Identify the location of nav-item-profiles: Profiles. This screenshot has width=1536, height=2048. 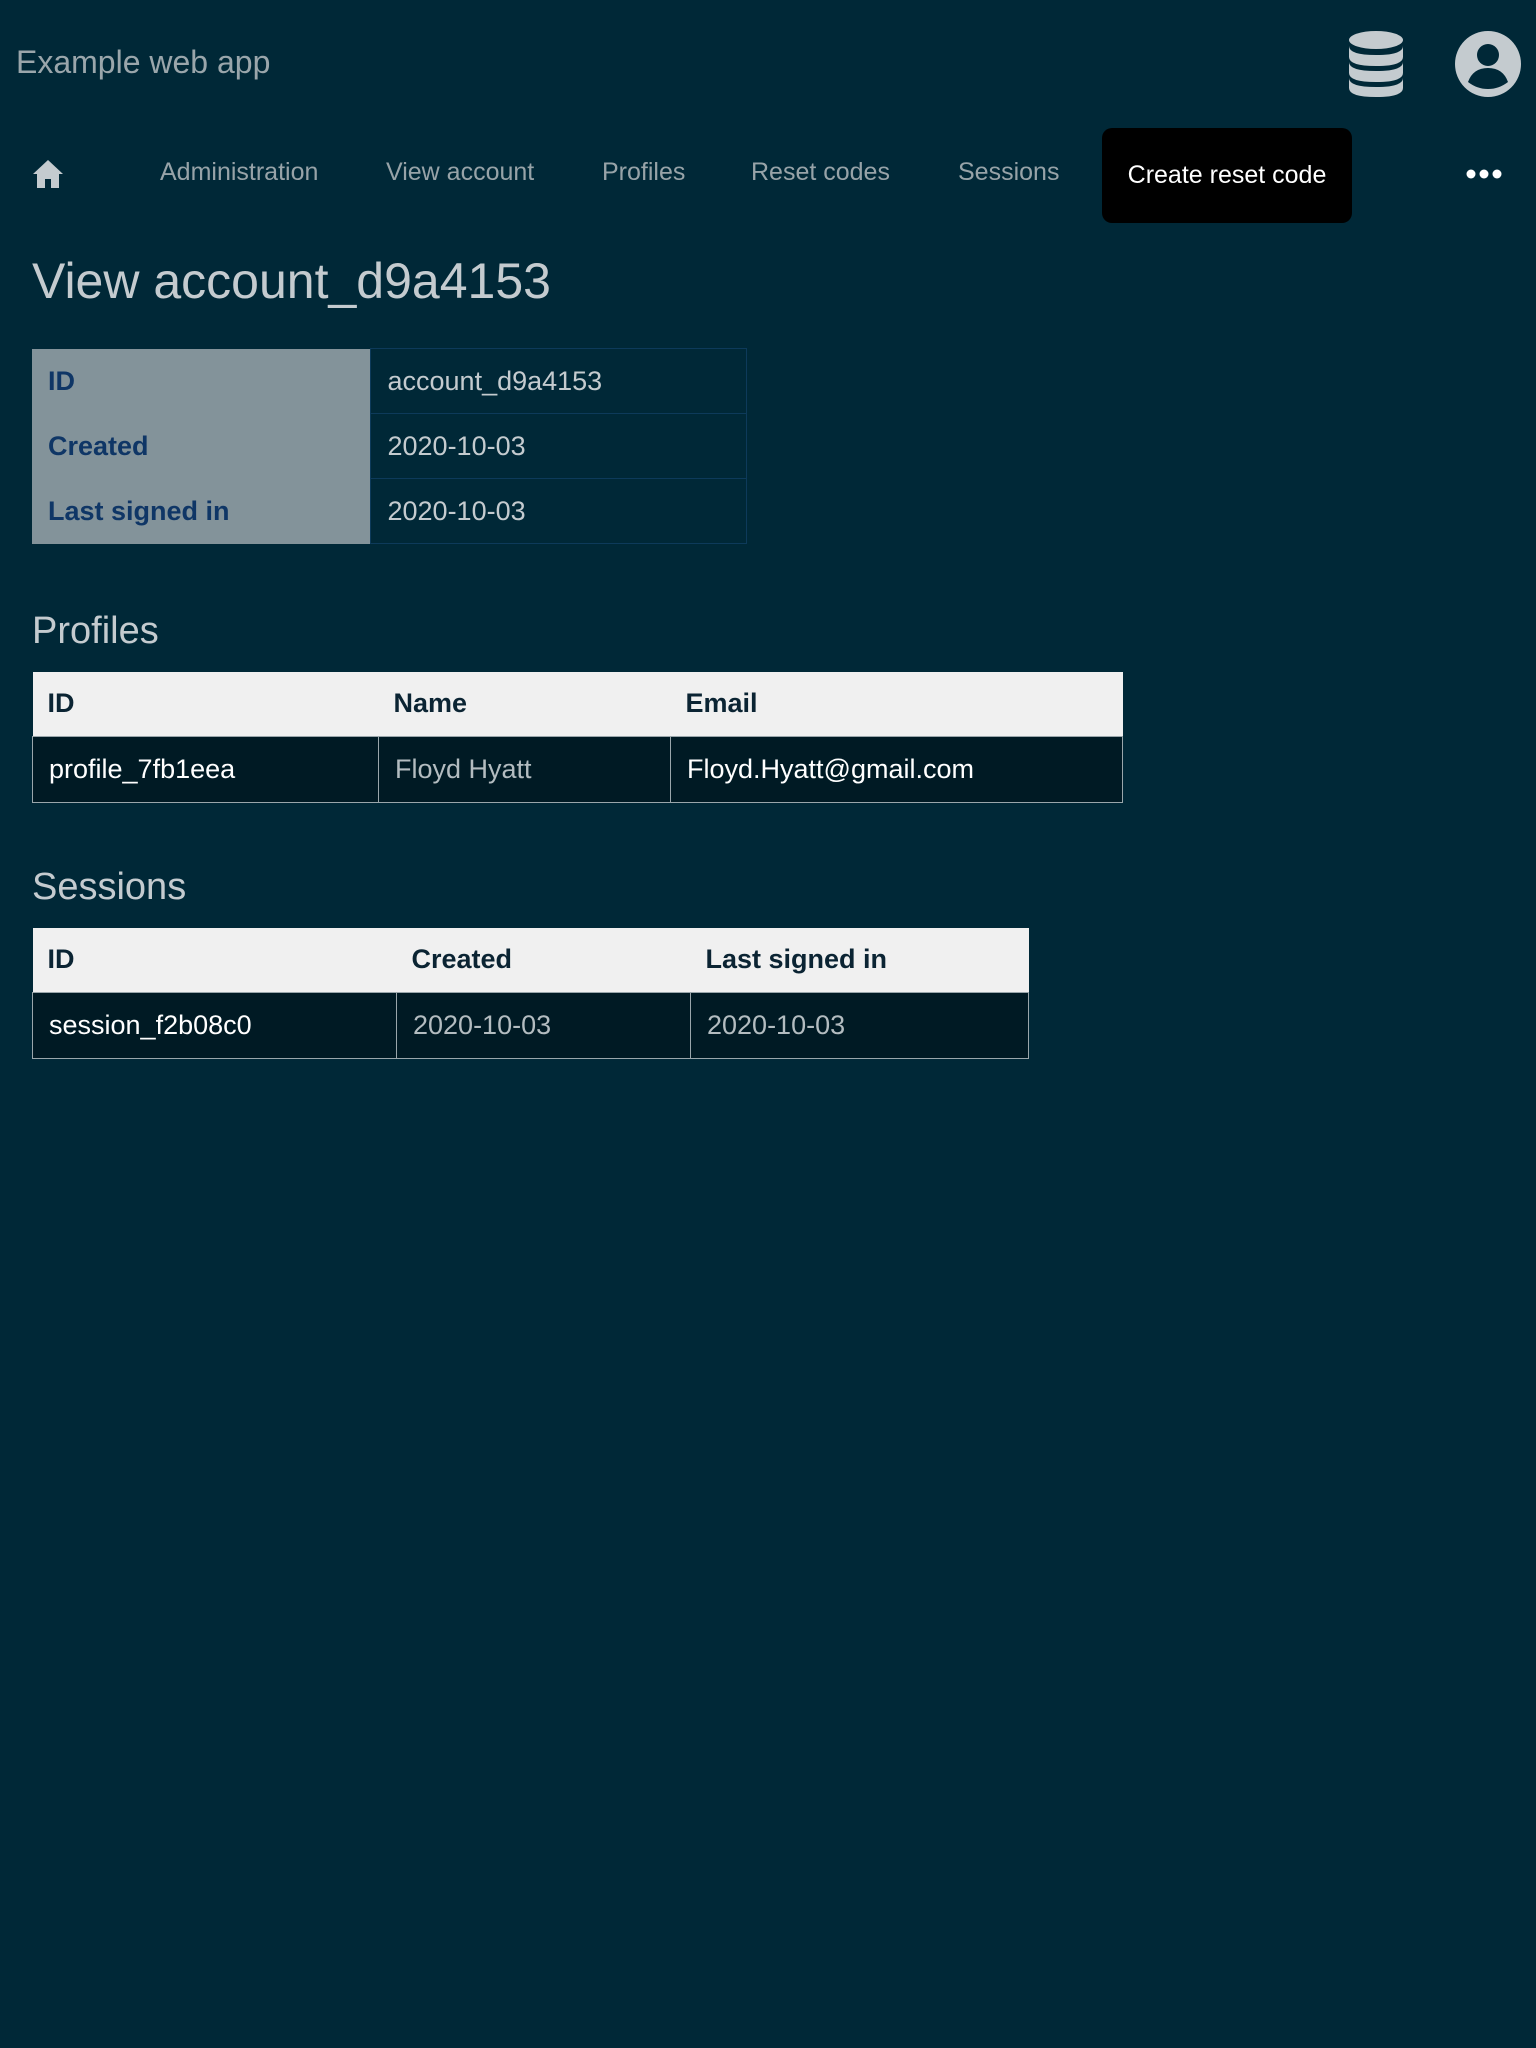
(643, 172).